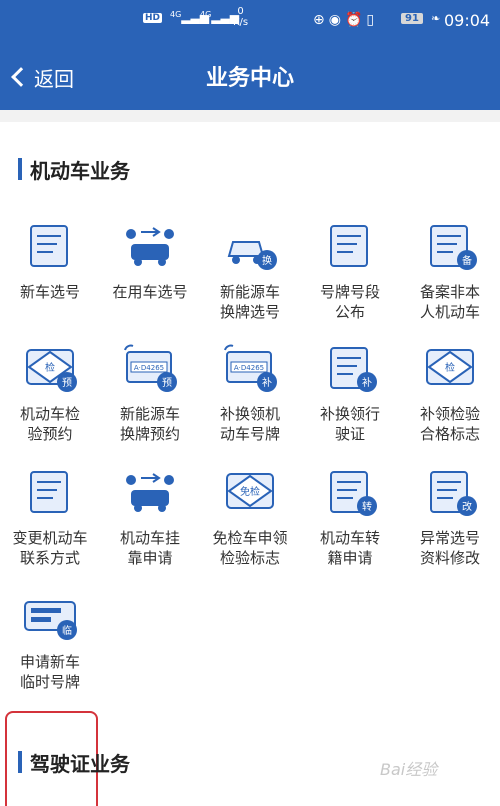 The width and height of the screenshot is (500, 806). Describe the element at coordinates (267, 260) in the screenshot. I see `badge-label: 换` at that location.